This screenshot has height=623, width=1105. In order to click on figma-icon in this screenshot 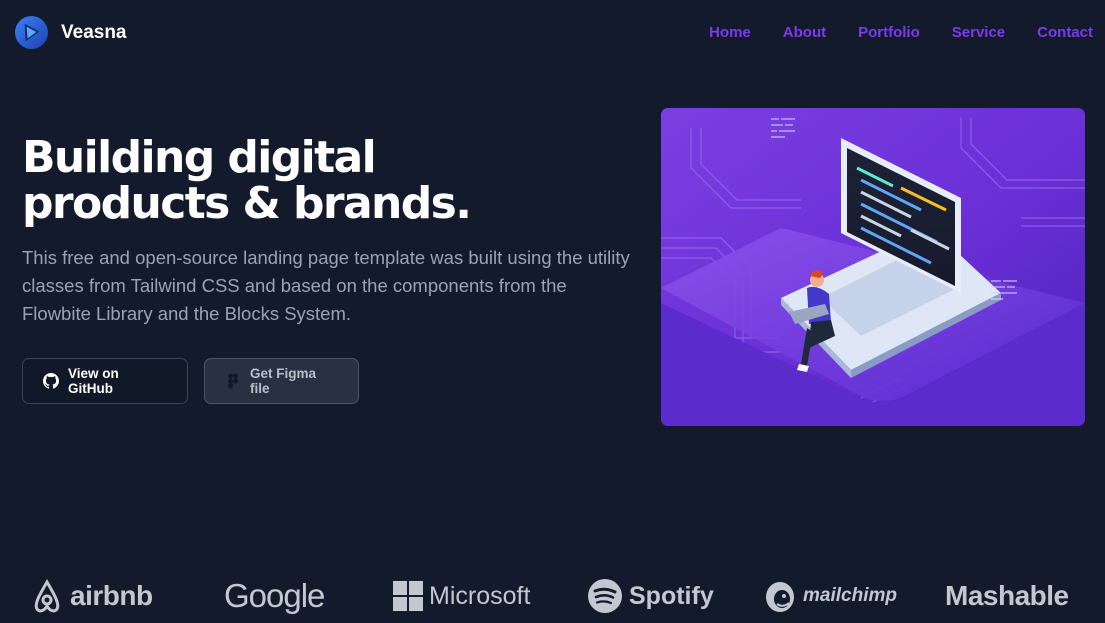, I will do `click(233, 381)`.